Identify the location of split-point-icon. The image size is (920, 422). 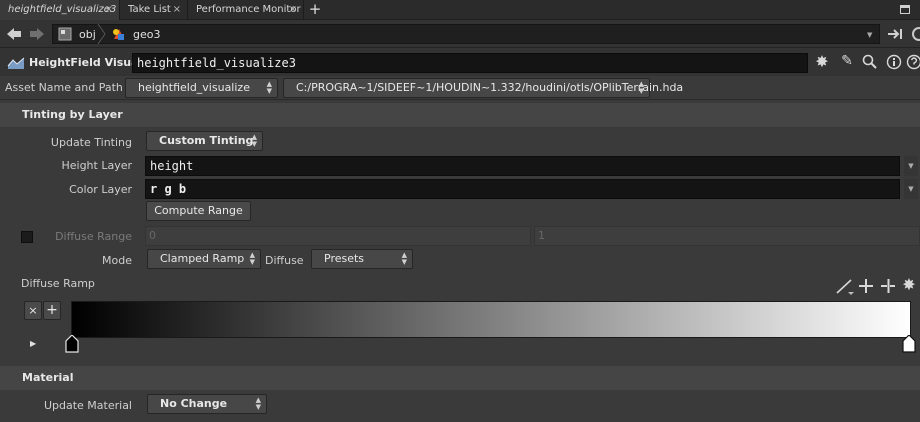
(888, 286).